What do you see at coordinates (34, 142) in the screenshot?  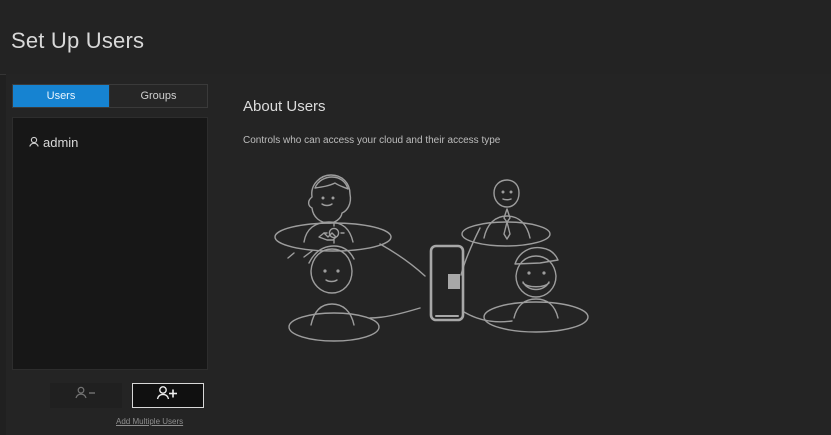 I see `user-icon` at bounding box center [34, 142].